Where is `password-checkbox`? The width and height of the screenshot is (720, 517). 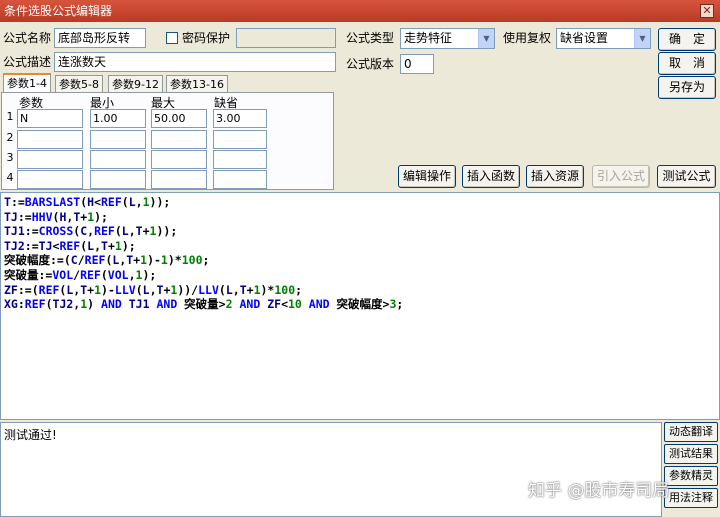 password-checkbox is located at coordinates (172, 38).